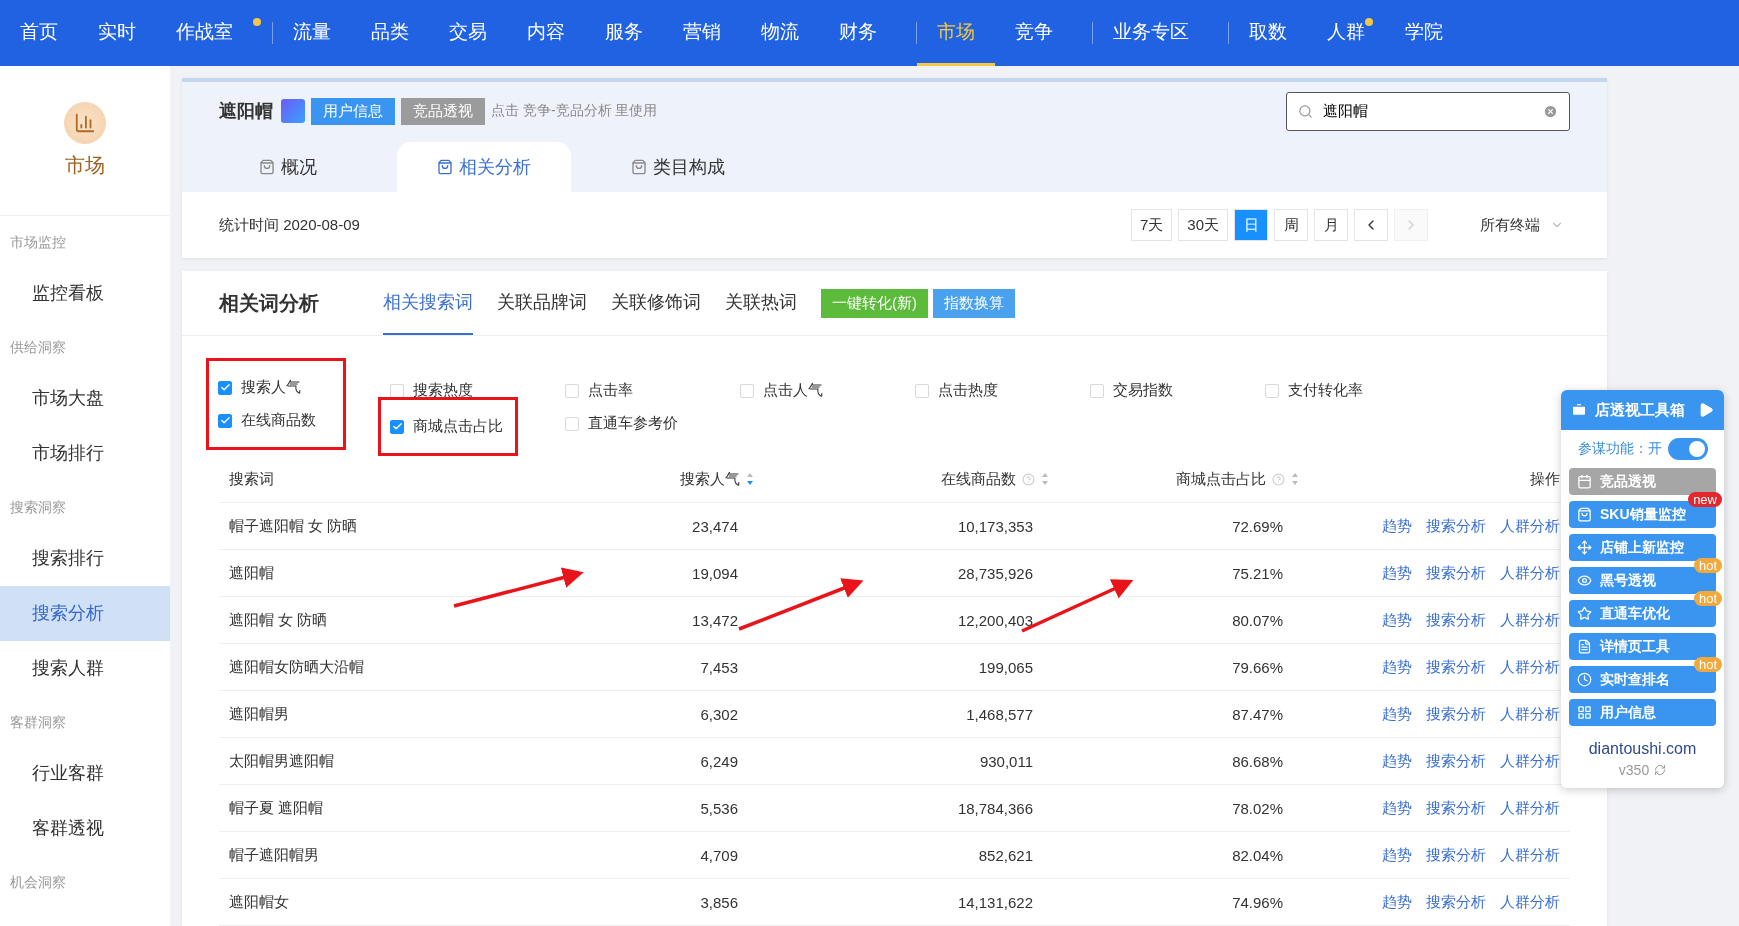  I want to click on nav-tab: 取数, so click(1268, 33).